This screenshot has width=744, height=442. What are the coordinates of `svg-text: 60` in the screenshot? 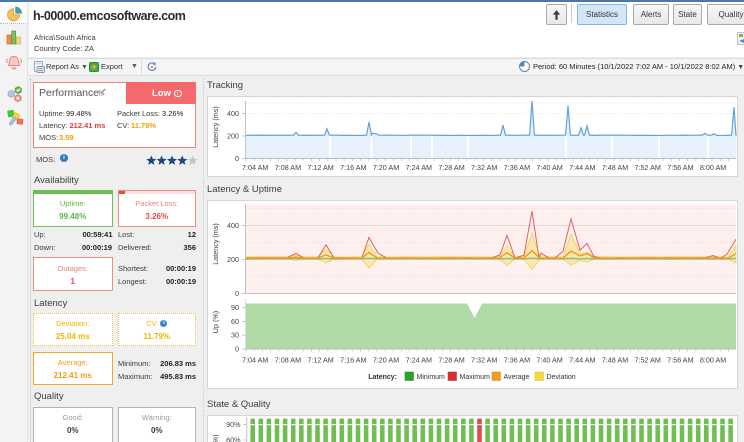 It's located at (235, 321).